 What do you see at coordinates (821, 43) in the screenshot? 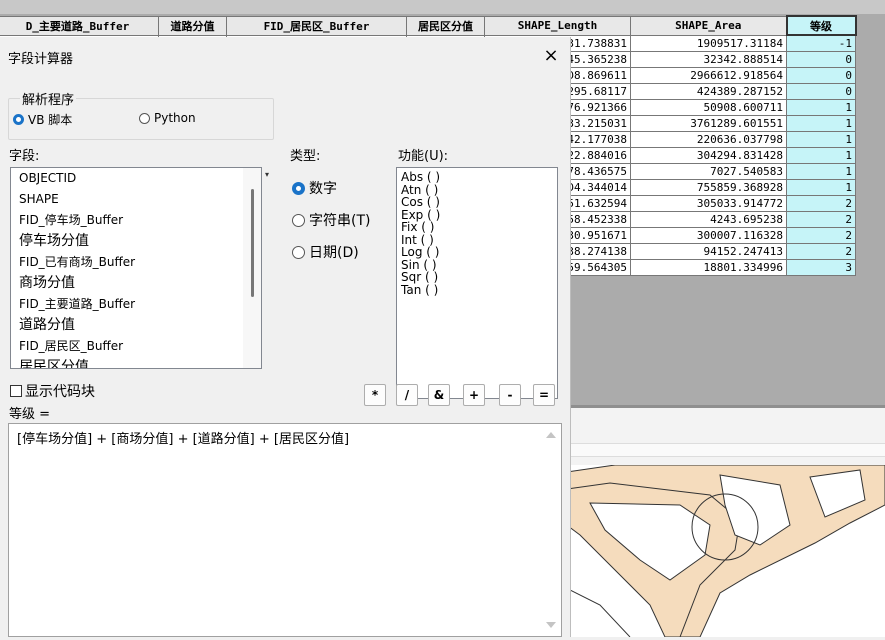
I see `table-cell: -1` at bounding box center [821, 43].